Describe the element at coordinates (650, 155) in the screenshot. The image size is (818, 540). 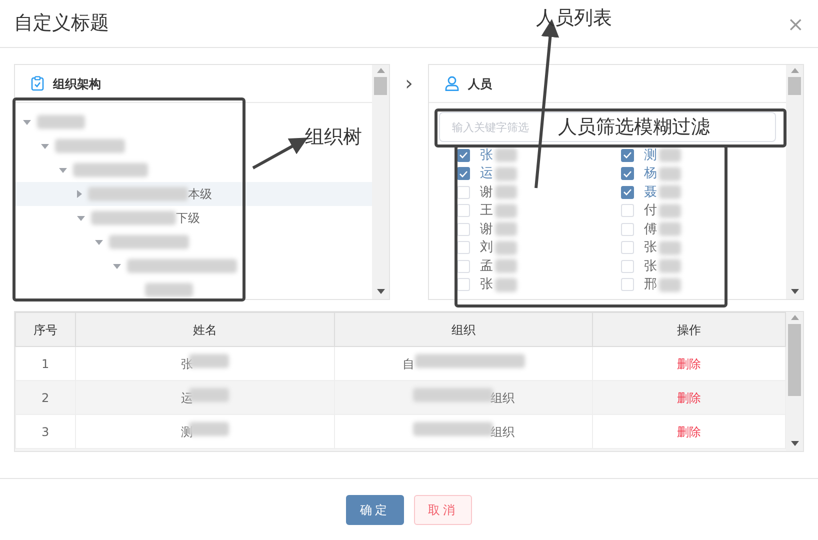
I see `person-name: 测` at that location.